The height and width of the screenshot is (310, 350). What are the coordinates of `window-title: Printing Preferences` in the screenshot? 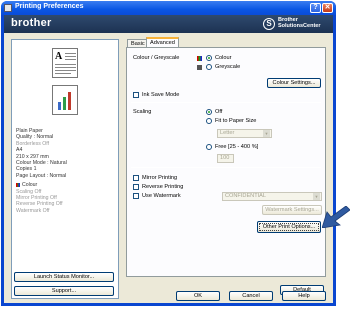 It's located at (49, 6).